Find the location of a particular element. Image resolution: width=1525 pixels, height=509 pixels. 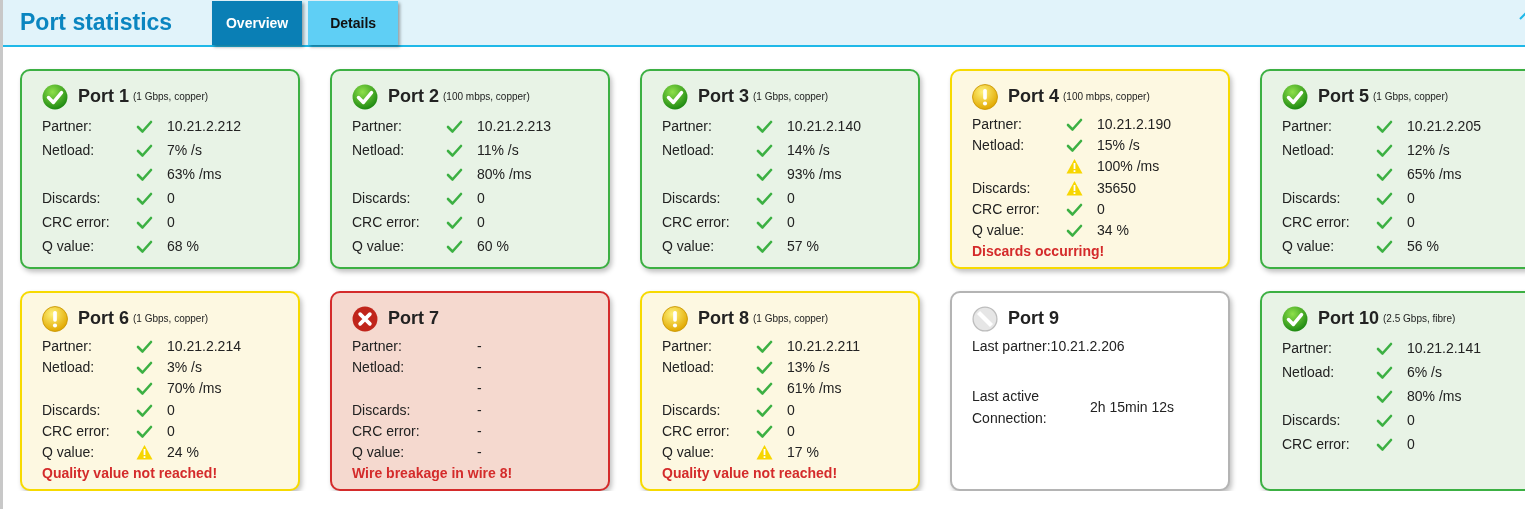

stat-value: 15% /s is located at coordinates (1118, 146).